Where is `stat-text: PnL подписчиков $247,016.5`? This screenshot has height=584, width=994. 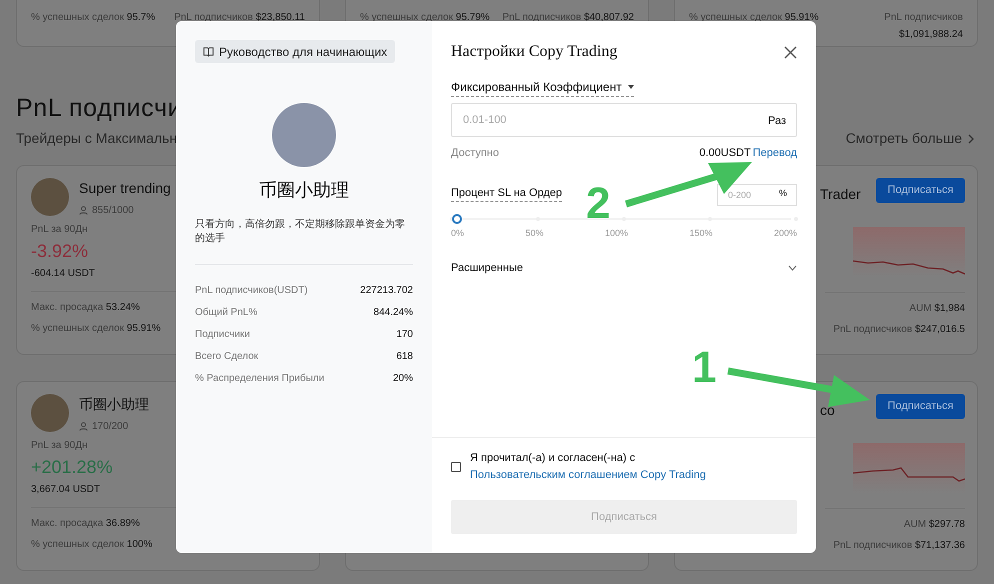 stat-text: PnL подписчиков $247,016.5 is located at coordinates (899, 330).